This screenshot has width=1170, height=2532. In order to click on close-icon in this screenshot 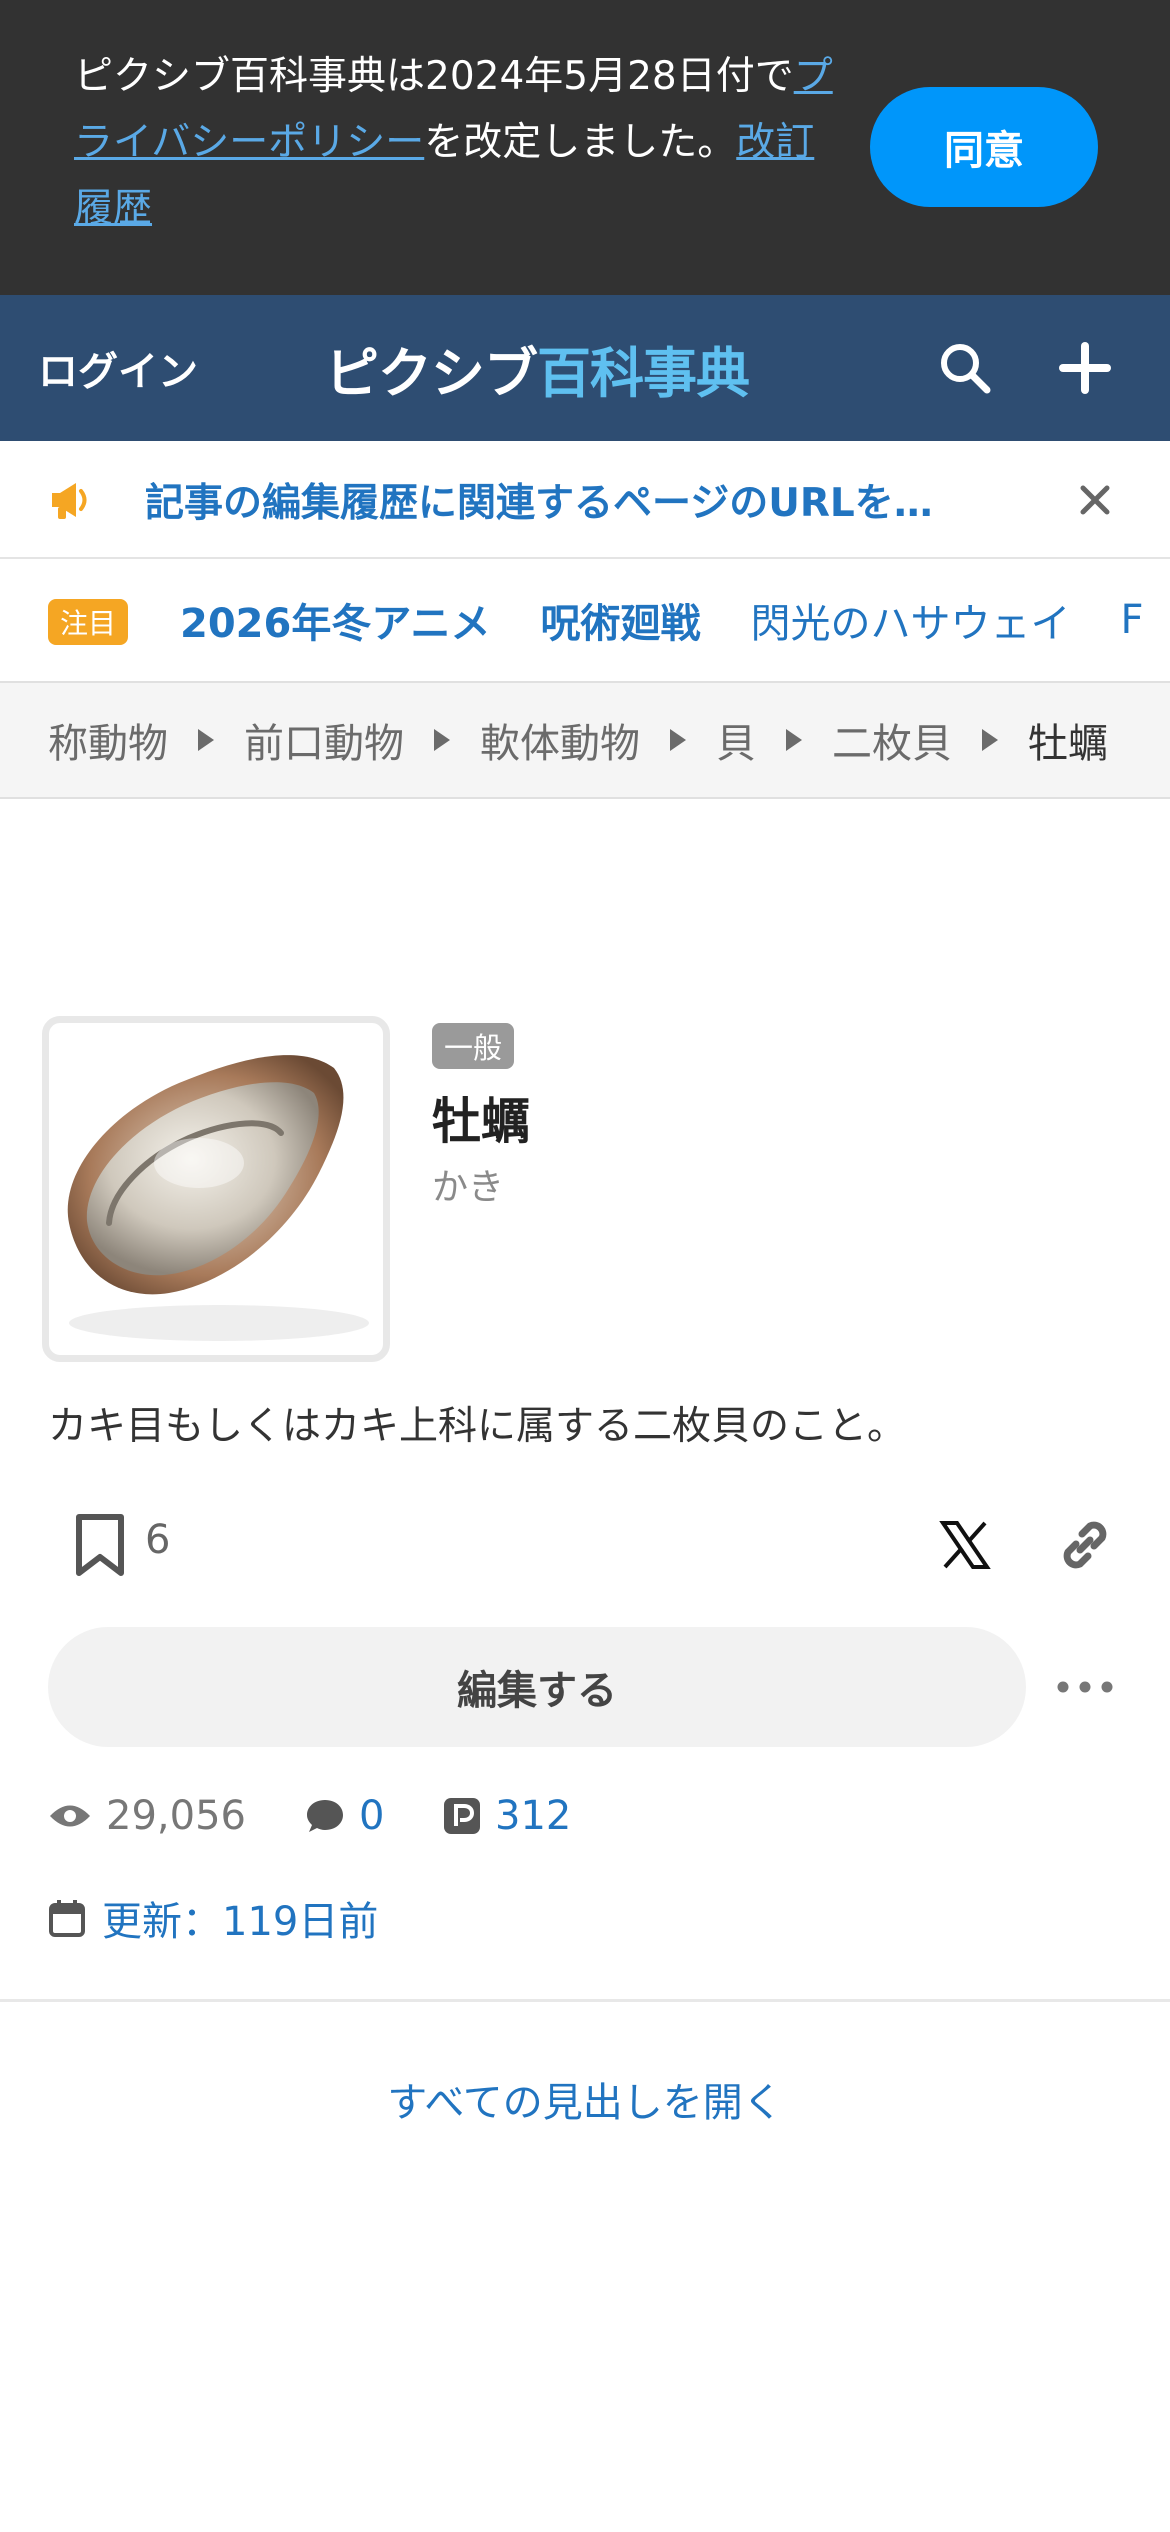, I will do `click(1095, 500)`.